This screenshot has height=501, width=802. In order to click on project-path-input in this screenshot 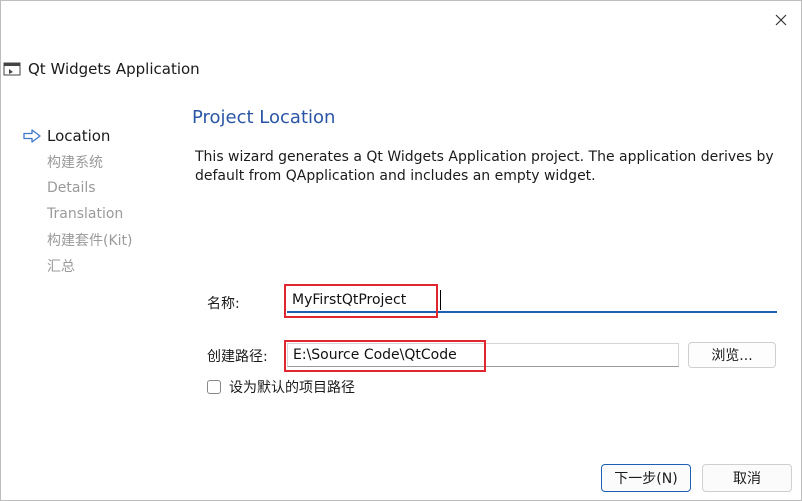, I will do `click(483, 355)`.